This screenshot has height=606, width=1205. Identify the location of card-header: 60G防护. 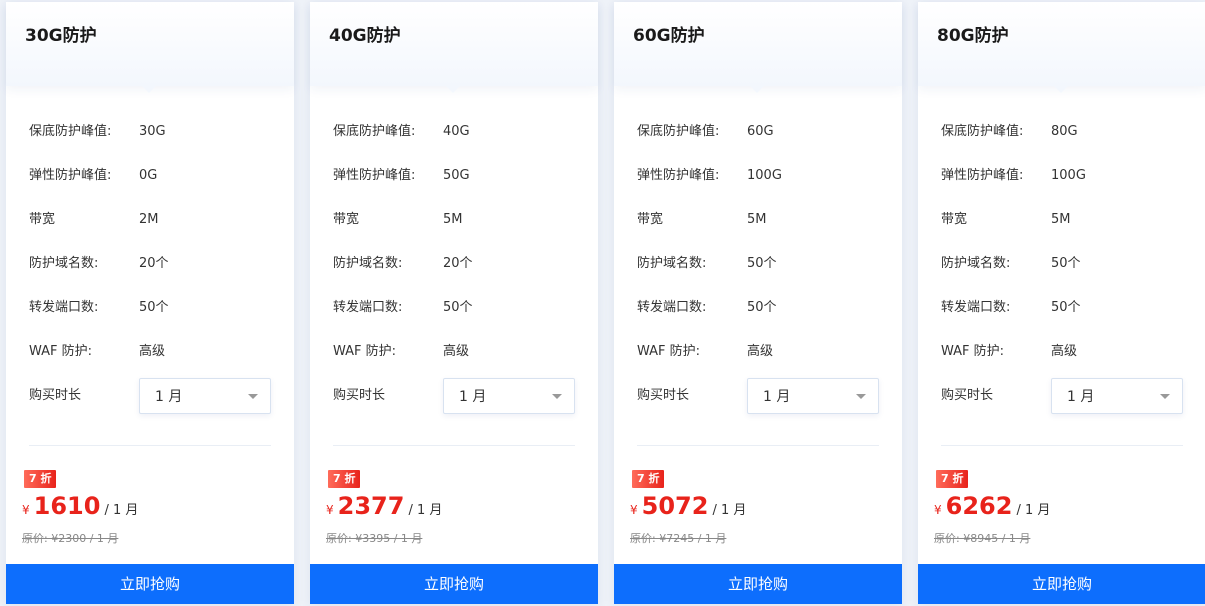
(758, 47).